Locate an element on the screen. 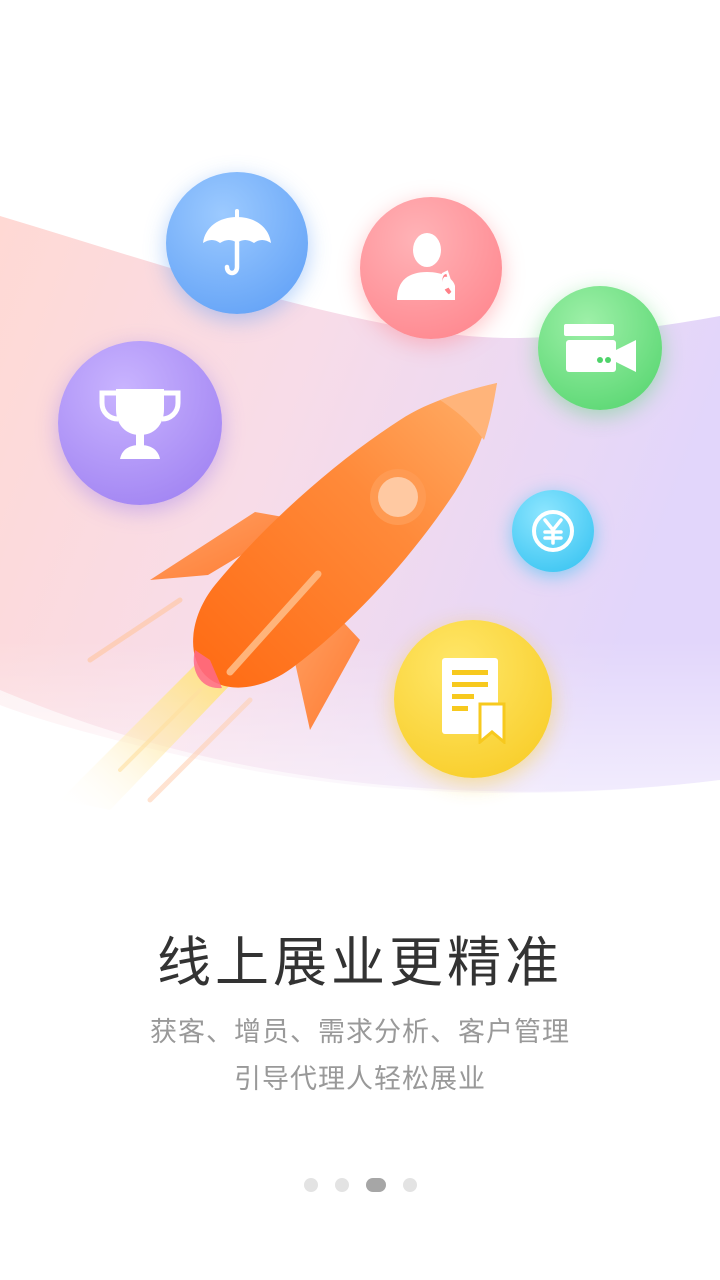 The height and width of the screenshot is (1280, 720). subtitle-line-1: 获客、增员、需求分析、客户管理 is located at coordinates (360, 1032).